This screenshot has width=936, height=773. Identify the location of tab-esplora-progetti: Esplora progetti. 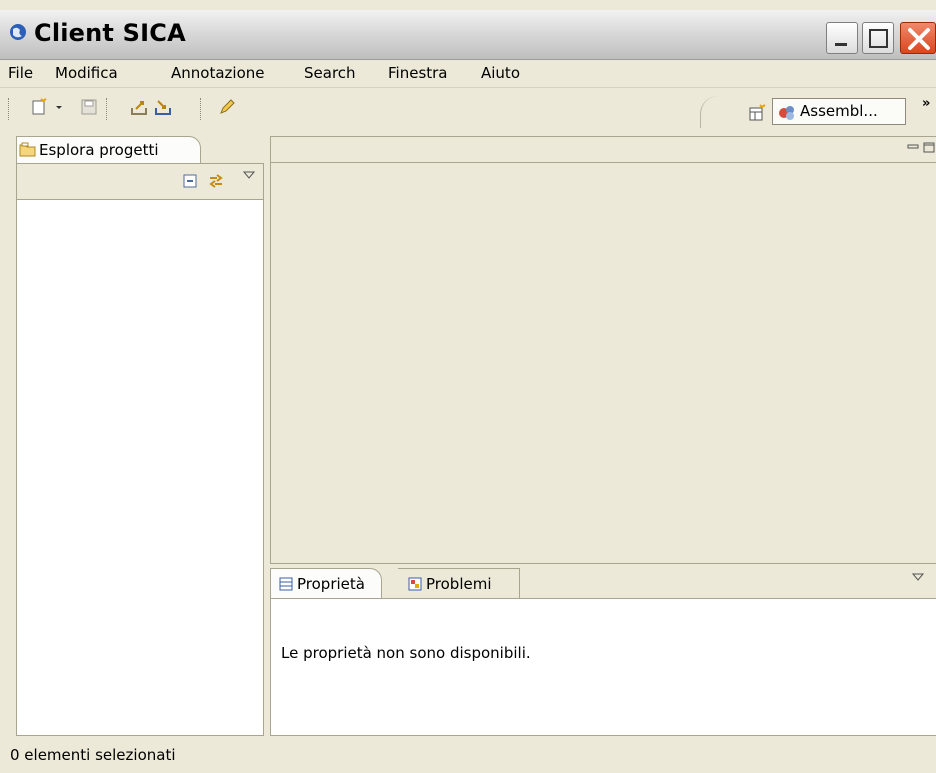
(108, 149).